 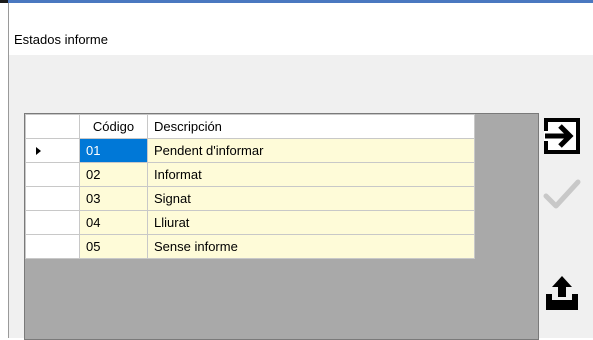 I want to click on window-title: Estados informe, so click(x=61, y=39).